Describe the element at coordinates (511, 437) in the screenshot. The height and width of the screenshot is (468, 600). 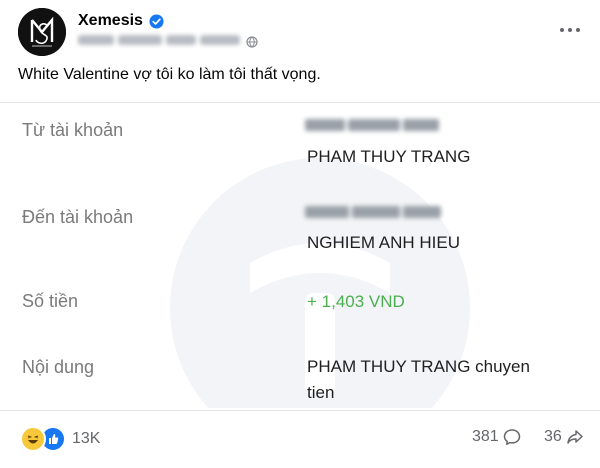
I see `comment-icon` at that location.